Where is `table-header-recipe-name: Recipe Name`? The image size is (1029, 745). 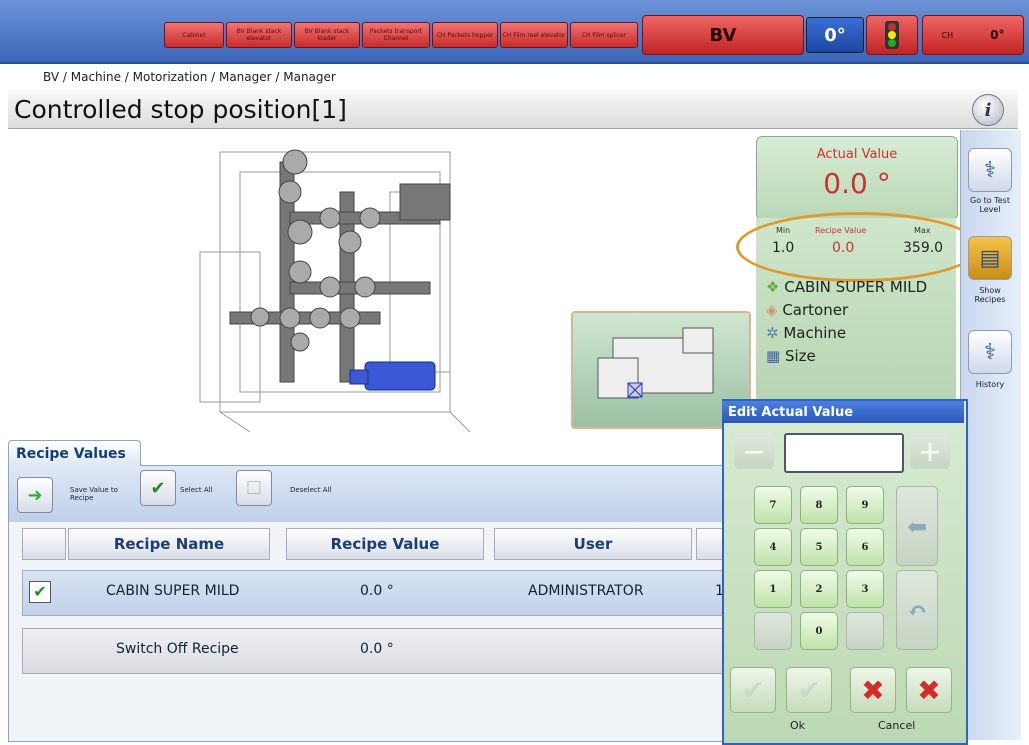
table-header-recipe-name: Recipe Name is located at coordinates (169, 544).